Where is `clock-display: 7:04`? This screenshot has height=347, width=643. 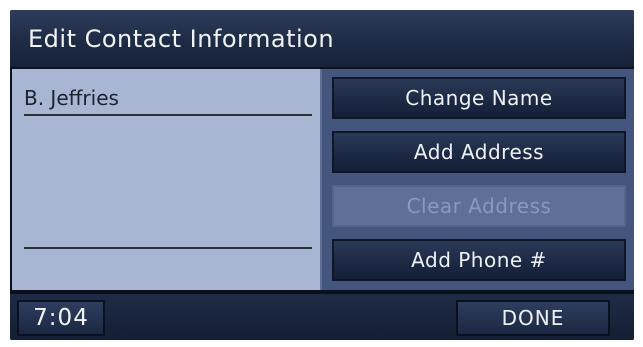
clock-display: 7:04 is located at coordinates (61, 318).